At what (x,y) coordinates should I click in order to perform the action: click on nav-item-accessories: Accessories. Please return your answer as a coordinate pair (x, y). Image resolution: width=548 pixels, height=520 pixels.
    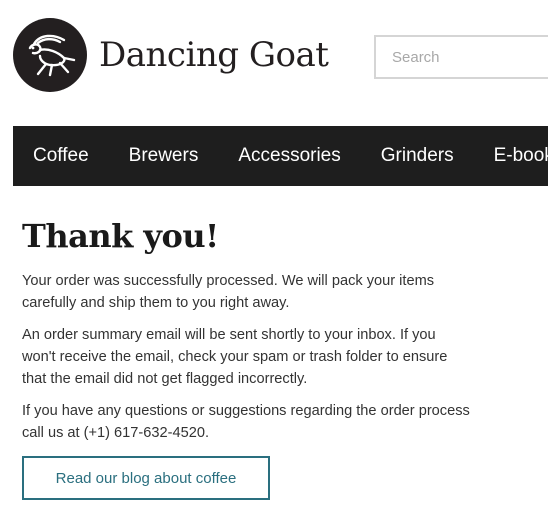
    Looking at the image, I should click on (289, 156).